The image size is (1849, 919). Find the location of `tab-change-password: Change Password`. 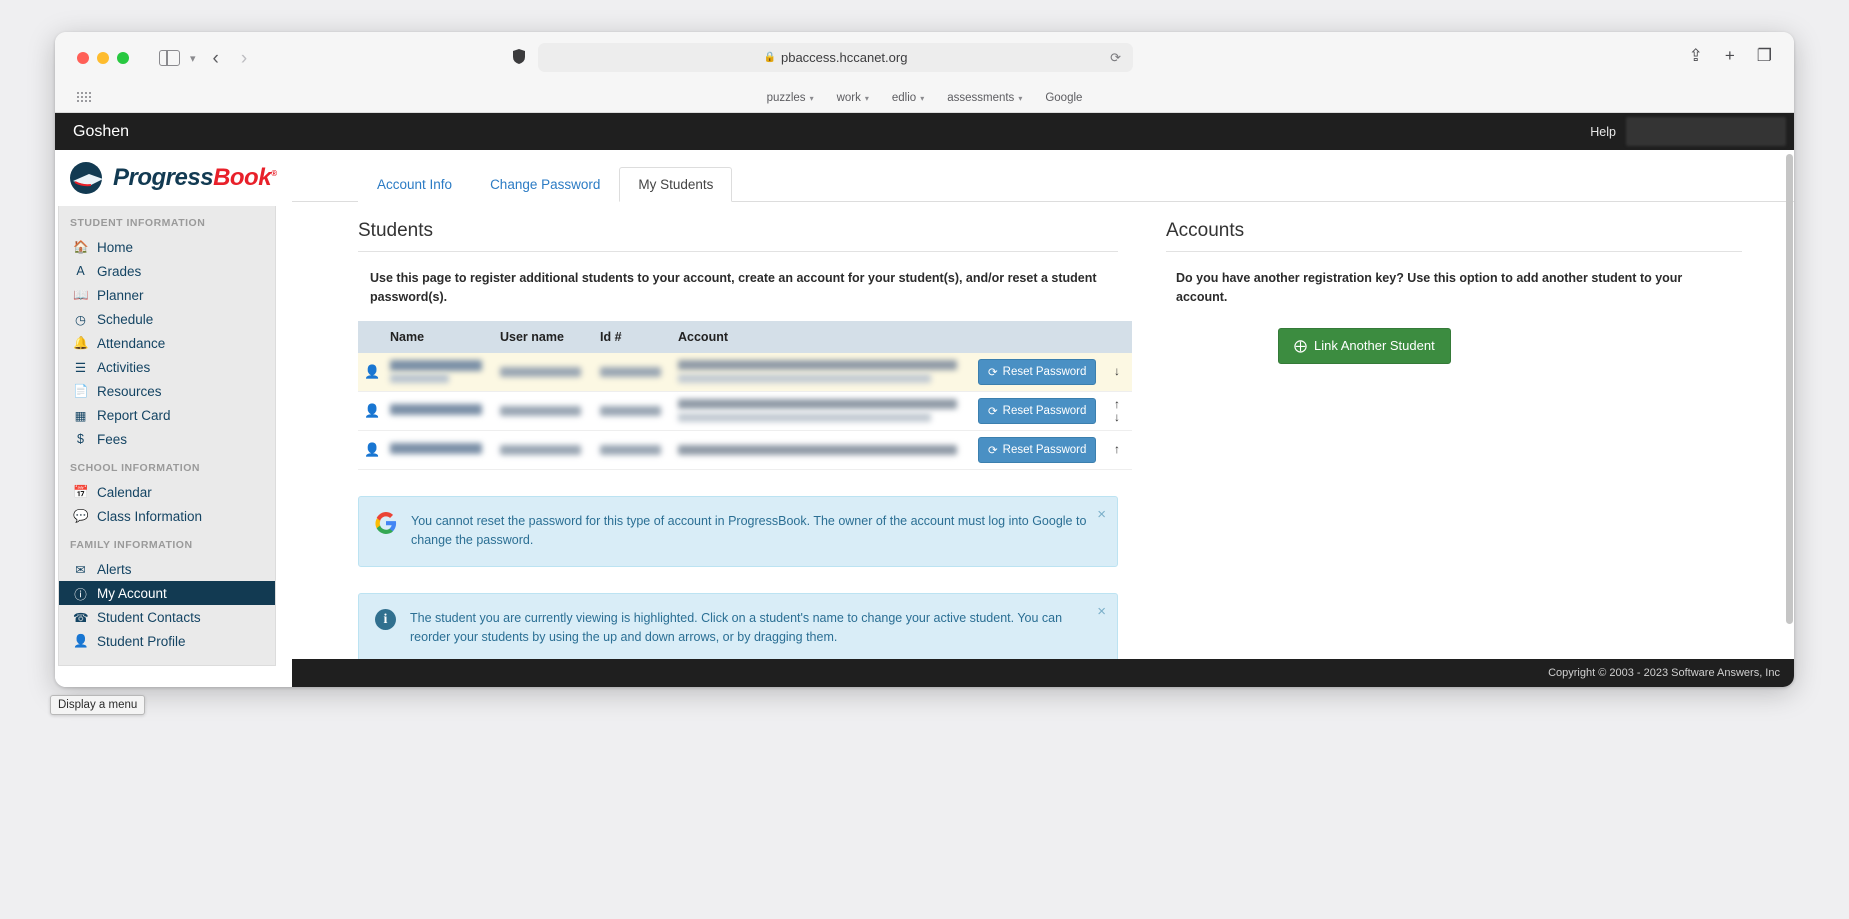

tab-change-password: Change Password is located at coordinates (545, 184).